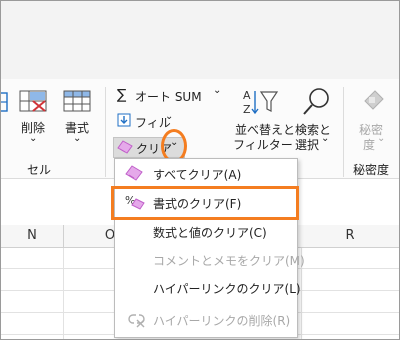 Image resolution: width=400 pixels, height=340 pixels. I want to click on sensitivity-label-2: 度, so click(369, 145).